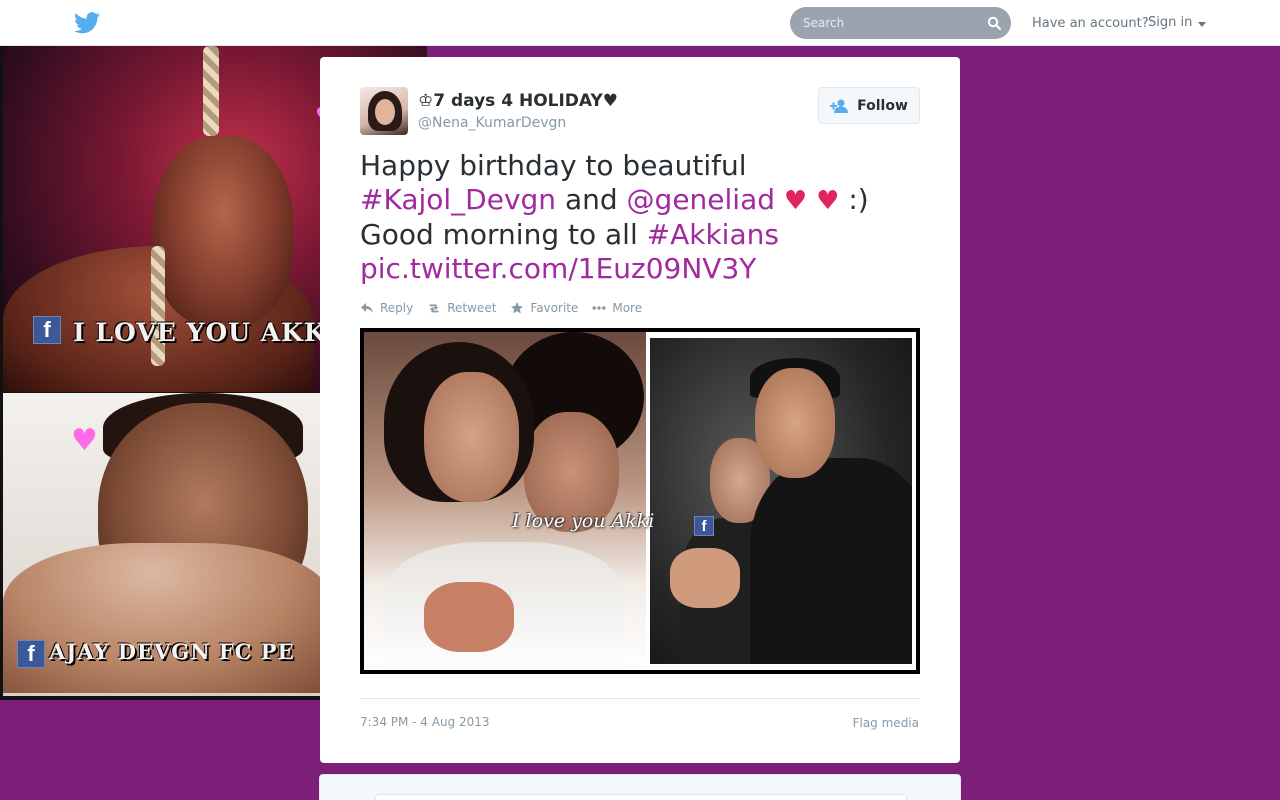 This screenshot has width=1280, height=800. What do you see at coordinates (591, 199) in the screenshot?
I see `tweet-text-segment: and` at bounding box center [591, 199].